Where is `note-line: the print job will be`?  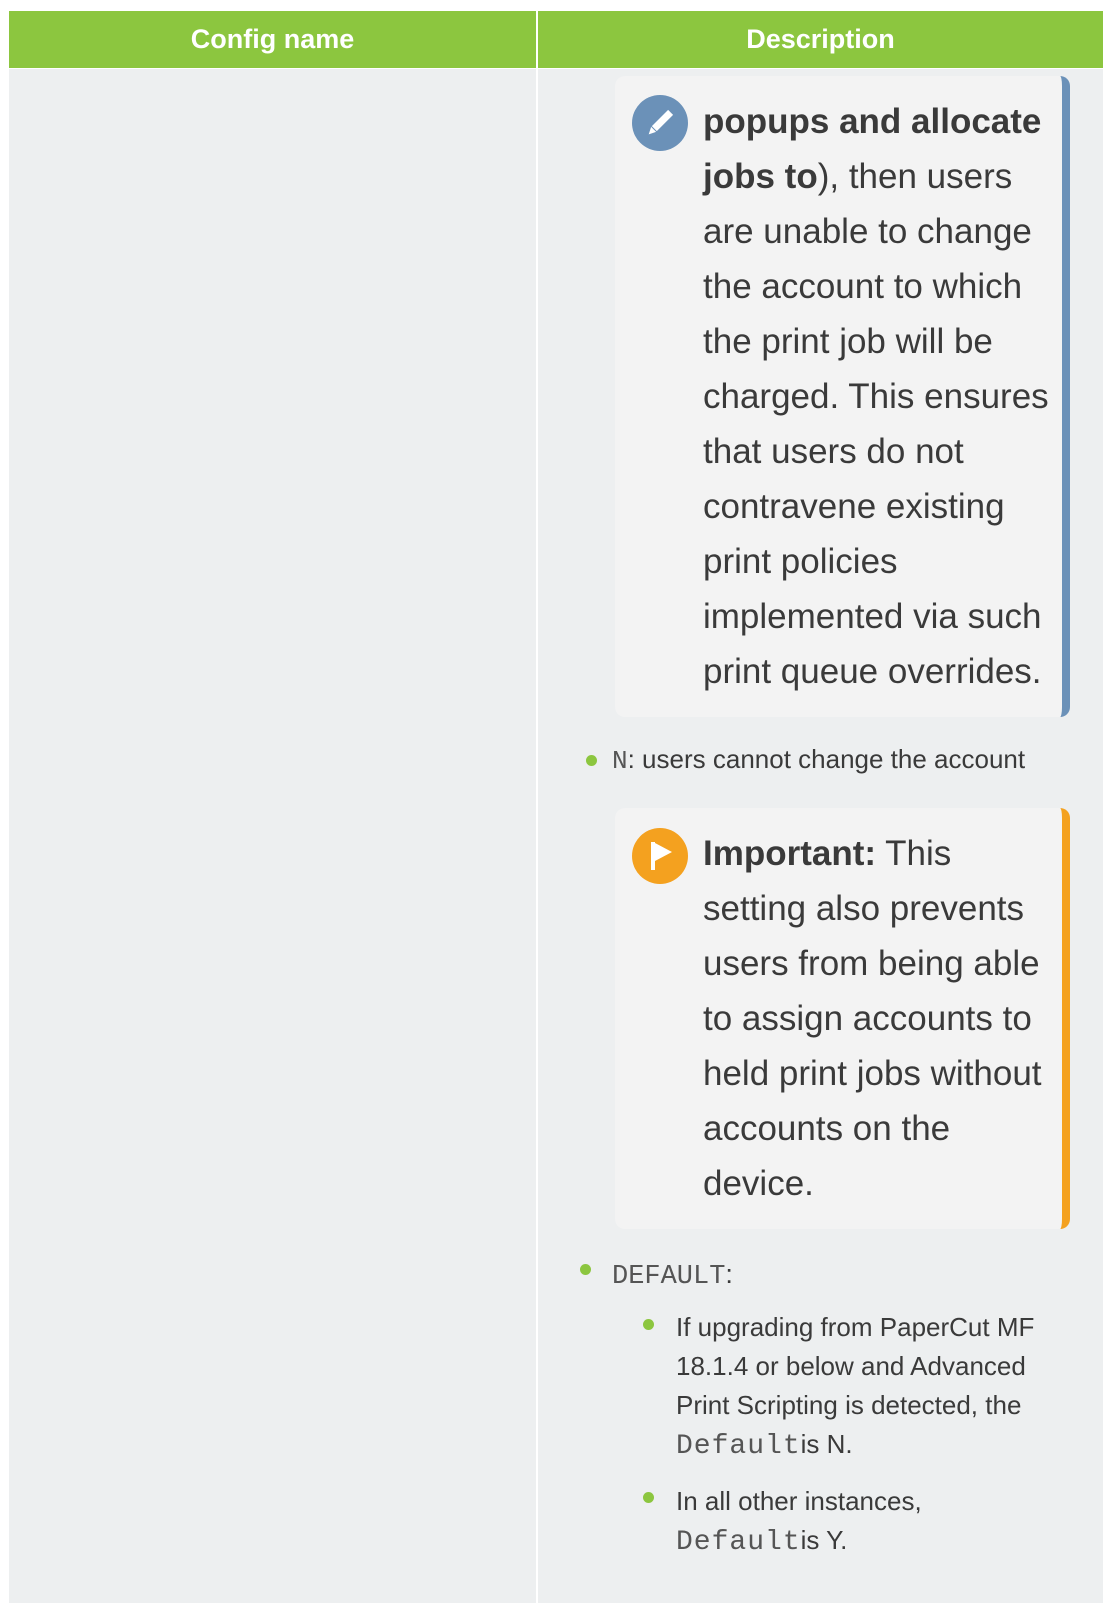 note-line: the print job will be is located at coordinates (848, 341).